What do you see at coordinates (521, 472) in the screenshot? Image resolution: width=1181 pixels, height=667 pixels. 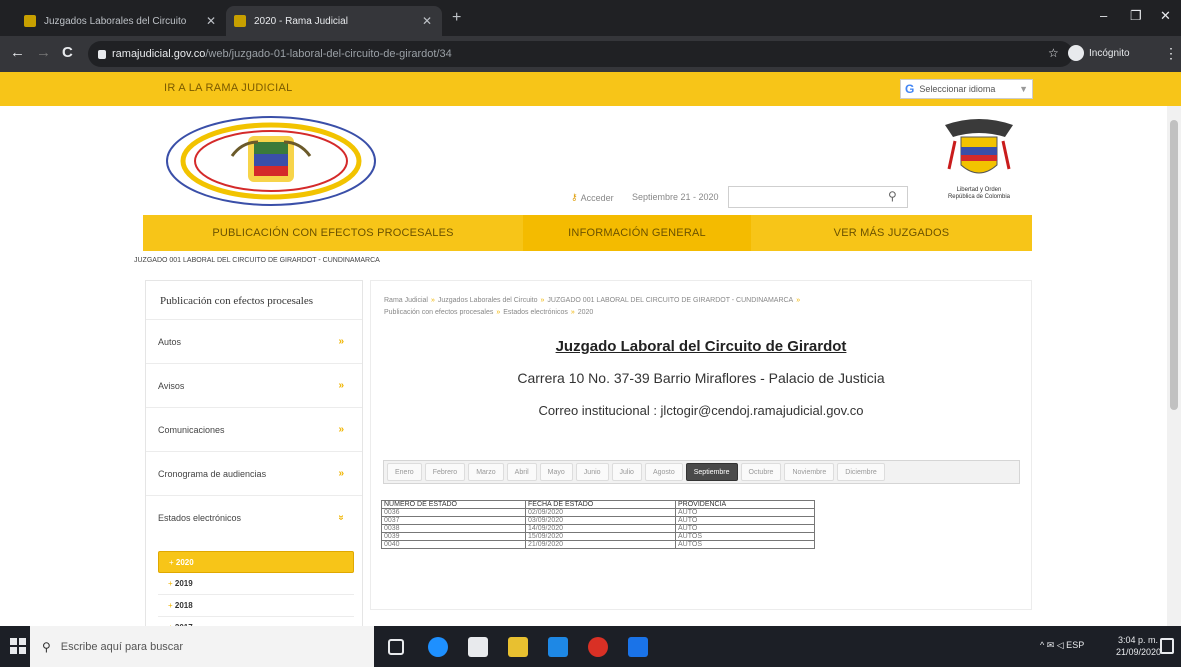 I see `tab-abril: Abril` at bounding box center [521, 472].